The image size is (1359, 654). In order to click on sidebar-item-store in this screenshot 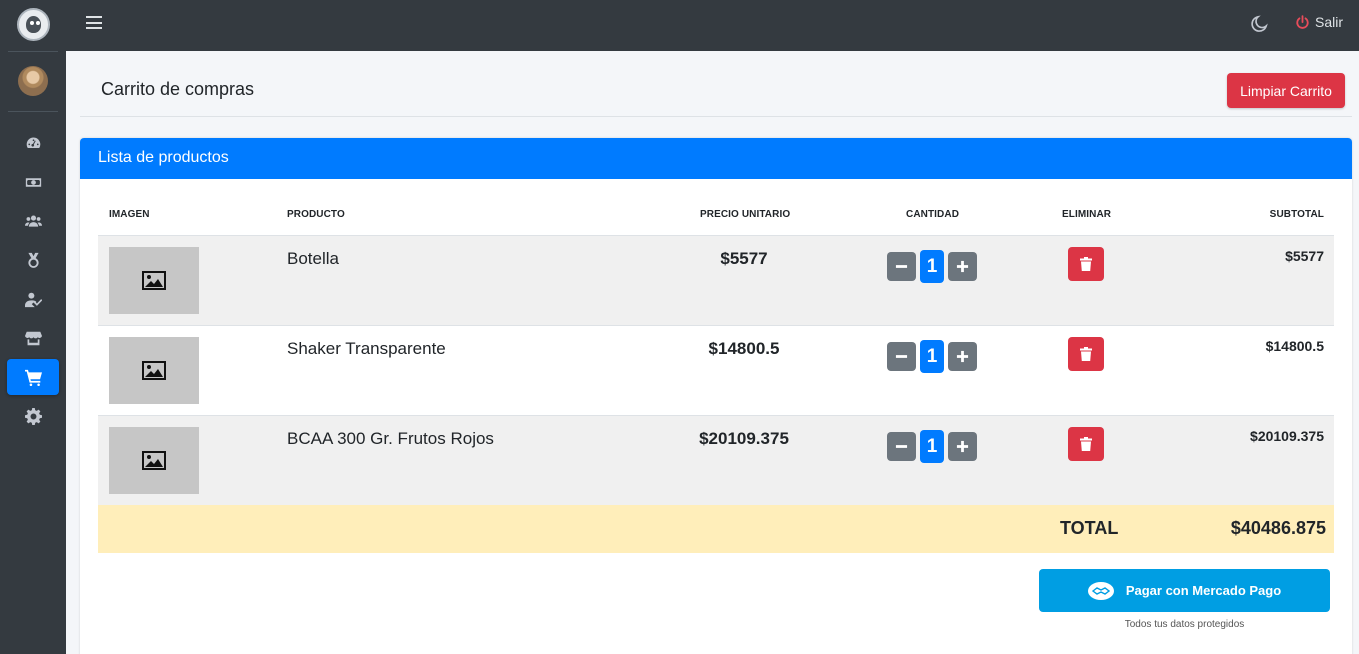, I will do `click(33, 338)`.